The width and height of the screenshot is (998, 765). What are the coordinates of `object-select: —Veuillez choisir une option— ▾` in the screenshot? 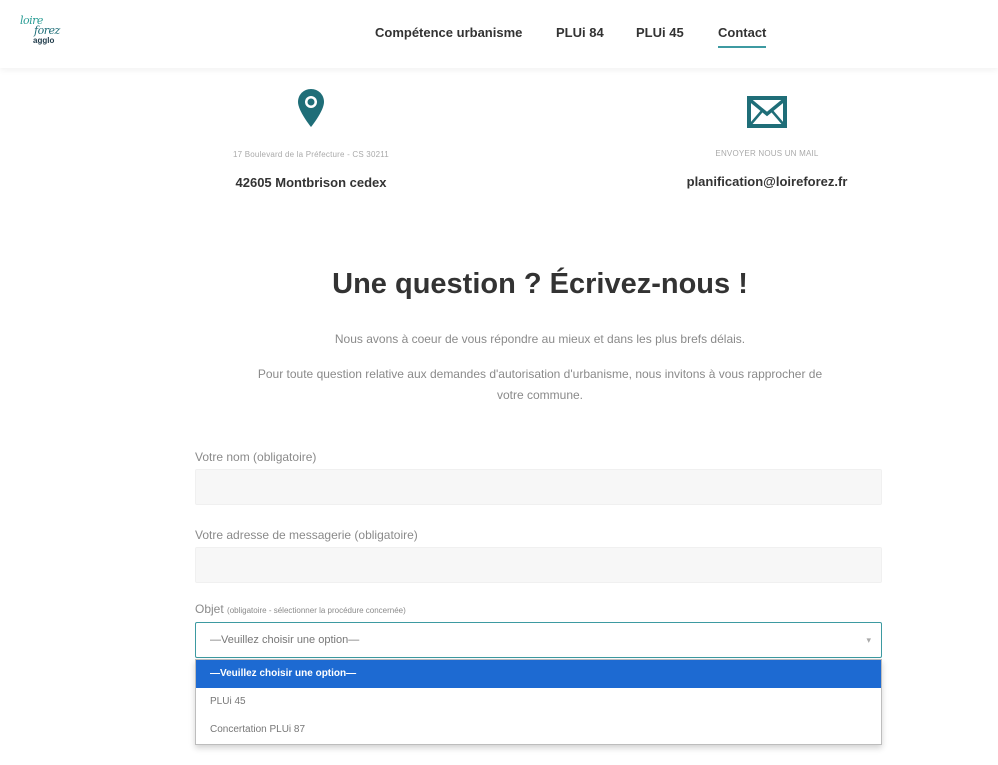 It's located at (538, 640).